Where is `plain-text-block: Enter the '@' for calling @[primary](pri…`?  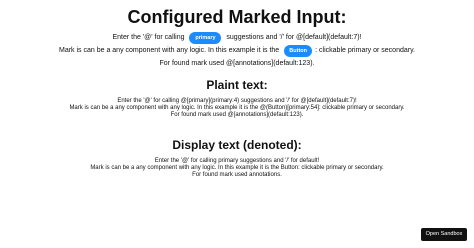
plain-text-block: Enter the '@' for calling @[primary](pri… is located at coordinates (237, 108).